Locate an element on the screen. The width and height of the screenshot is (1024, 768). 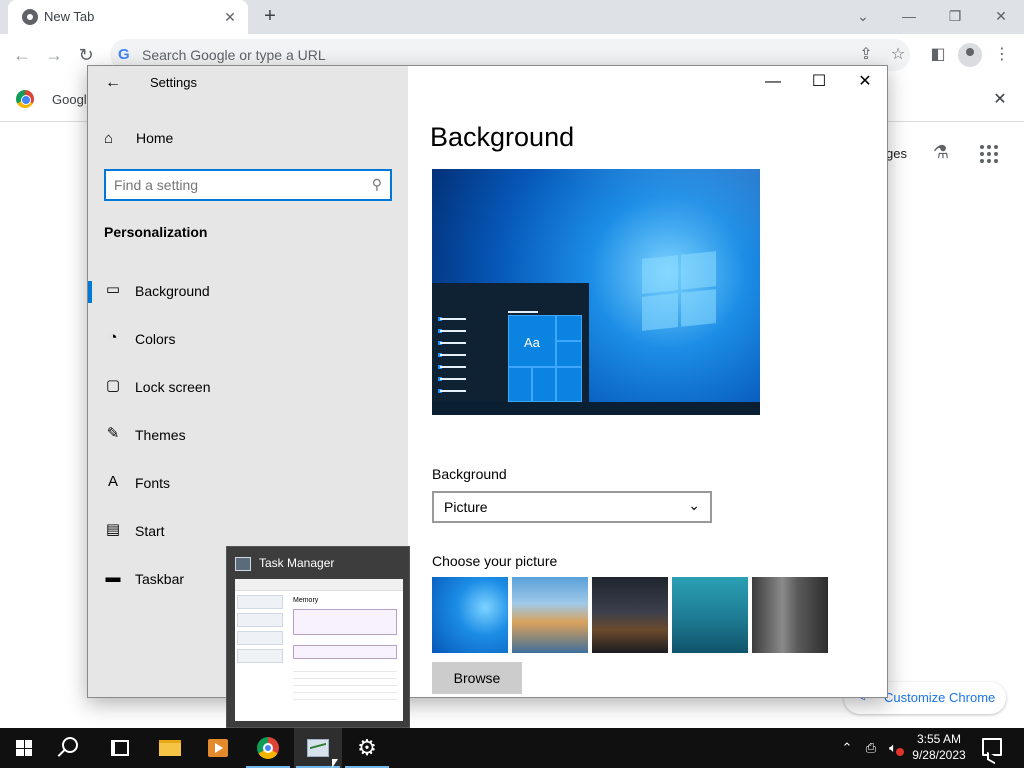
background-type-dropdown: Picture ⌄ is located at coordinates (572, 507).